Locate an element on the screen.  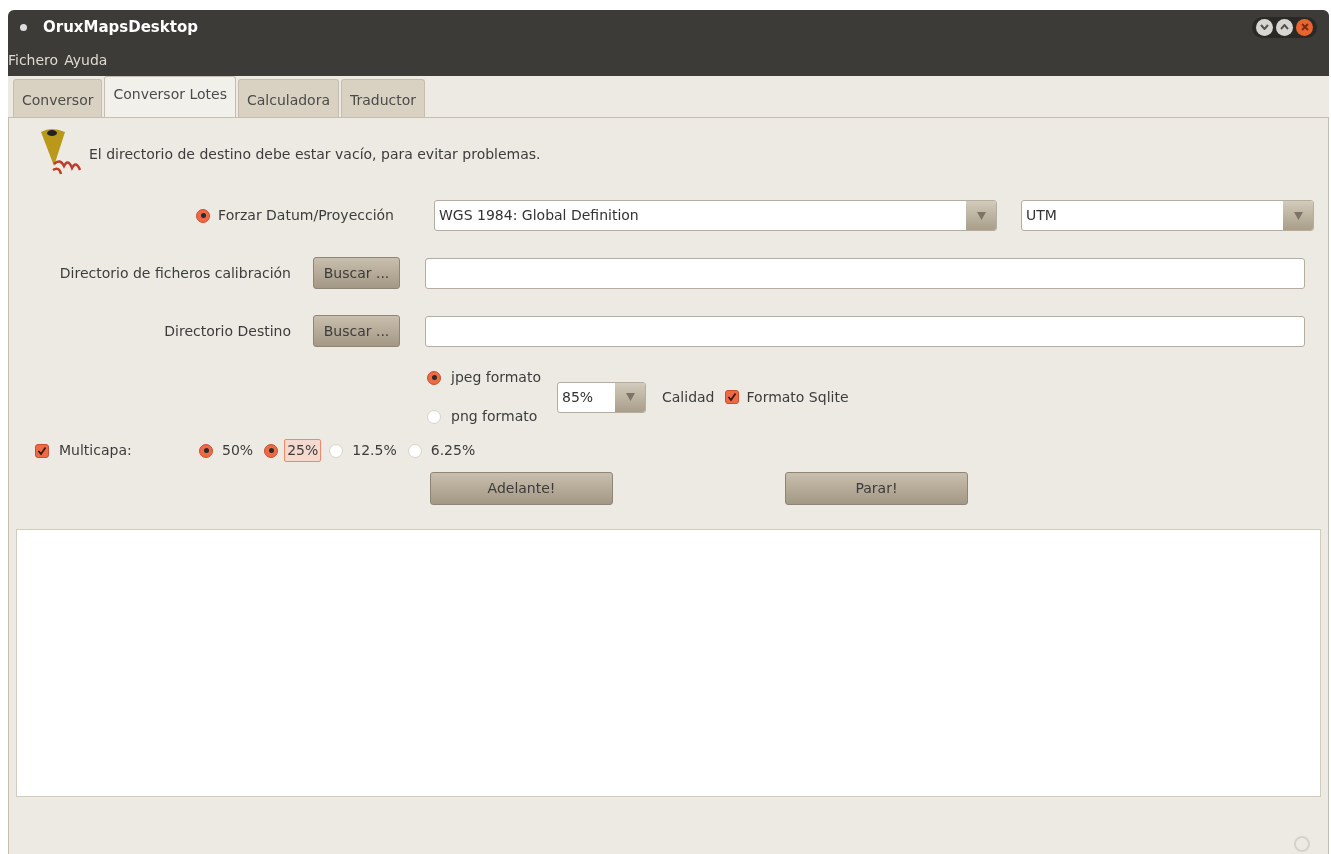
radio-label: png formato is located at coordinates (494, 416).